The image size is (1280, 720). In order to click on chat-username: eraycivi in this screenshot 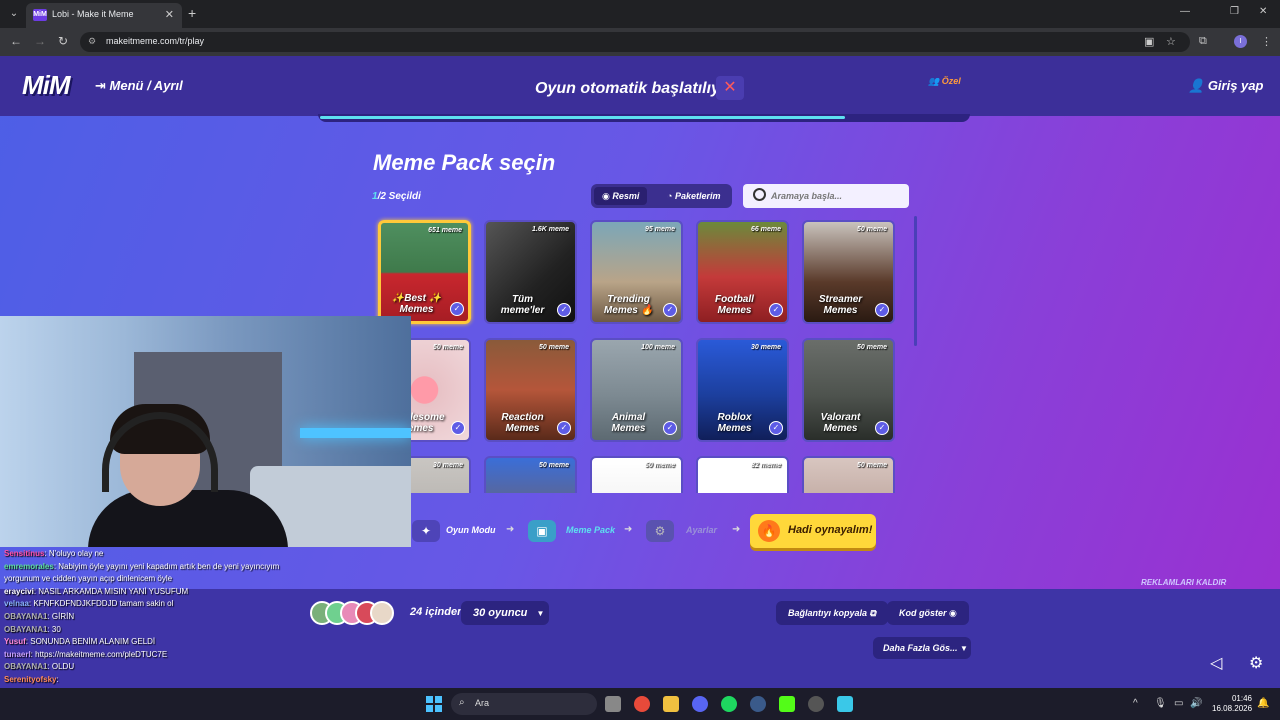, I will do `click(19, 591)`.